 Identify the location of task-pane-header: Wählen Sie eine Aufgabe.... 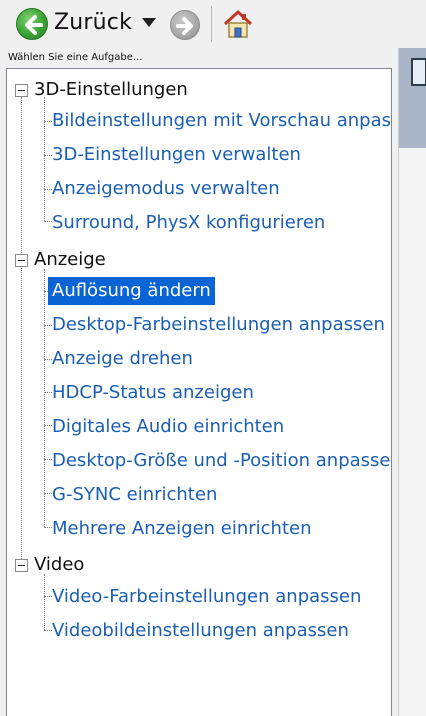
(75, 57).